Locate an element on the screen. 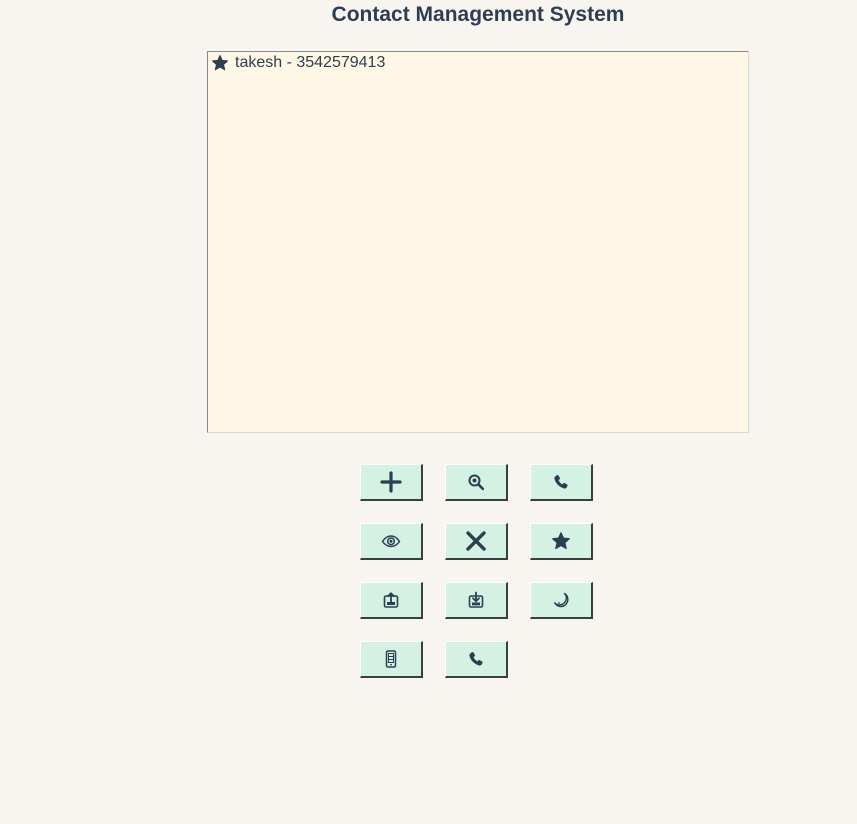 The image size is (857, 824). export-contacts-button is located at coordinates (391, 600).